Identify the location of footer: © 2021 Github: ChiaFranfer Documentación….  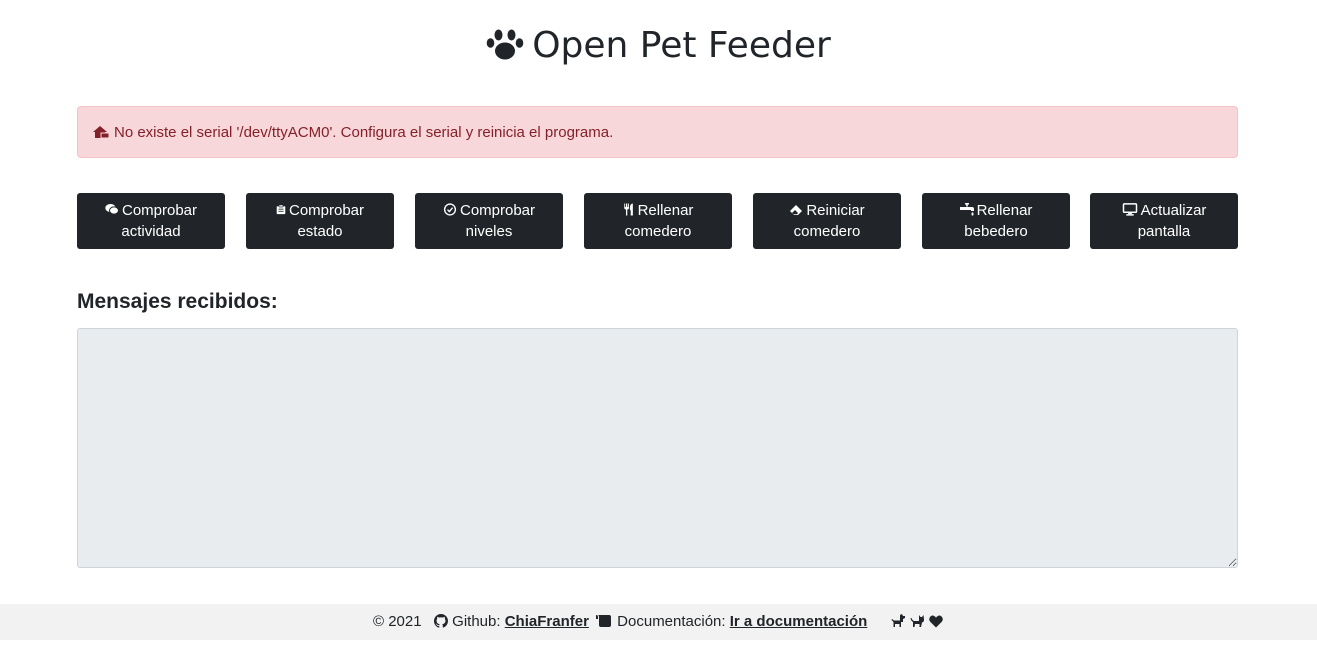
(658, 622).